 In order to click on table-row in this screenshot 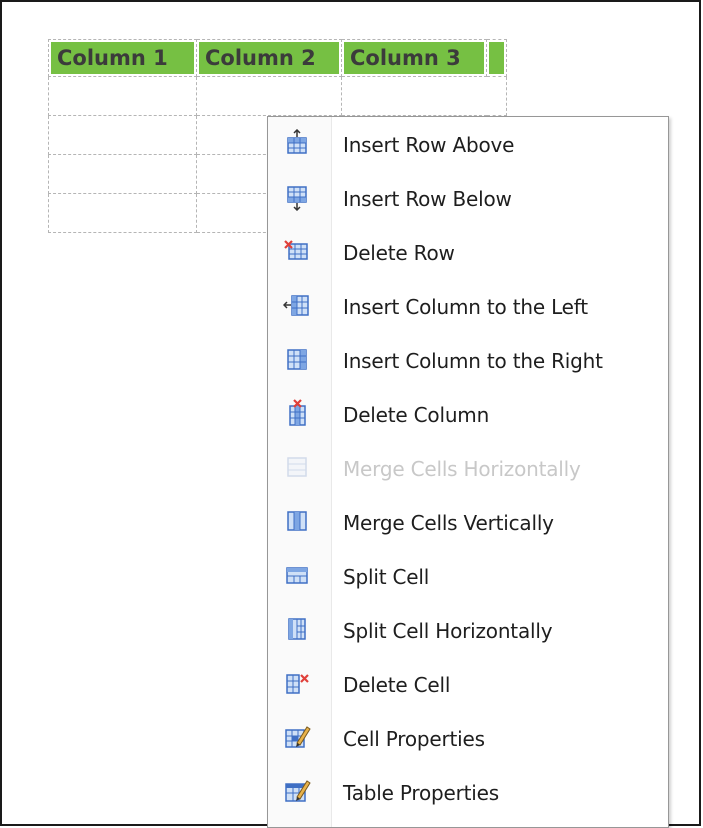, I will do `click(277, 96)`.